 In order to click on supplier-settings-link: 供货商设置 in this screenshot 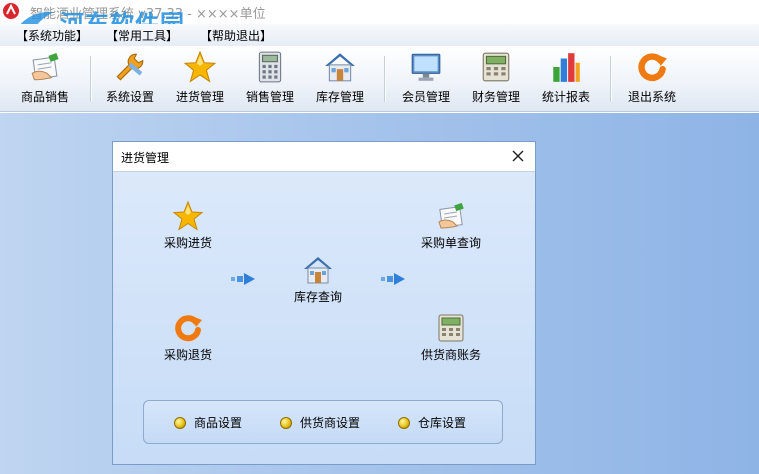, I will do `click(320, 422)`.